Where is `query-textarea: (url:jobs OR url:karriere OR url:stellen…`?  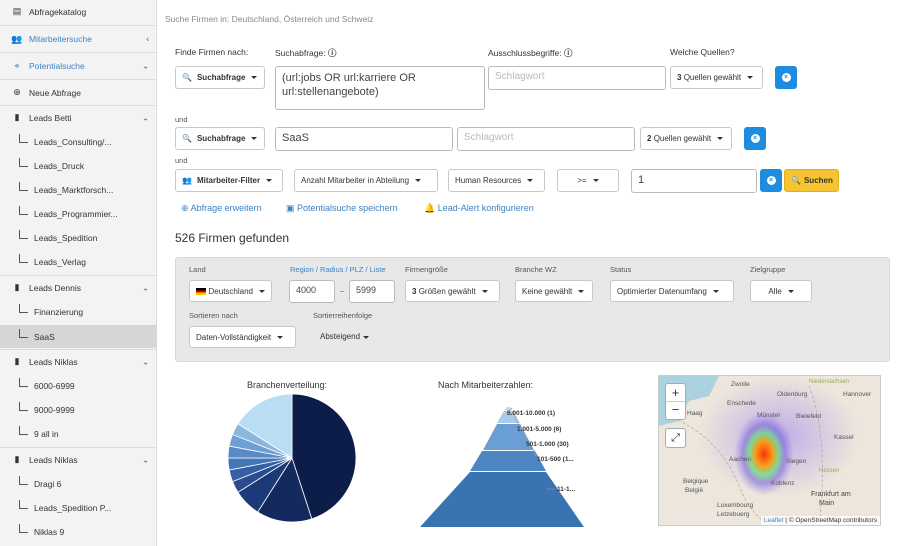 query-textarea: (url:jobs OR url:karriere OR url:stellen… is located at coordinates (380, 88).